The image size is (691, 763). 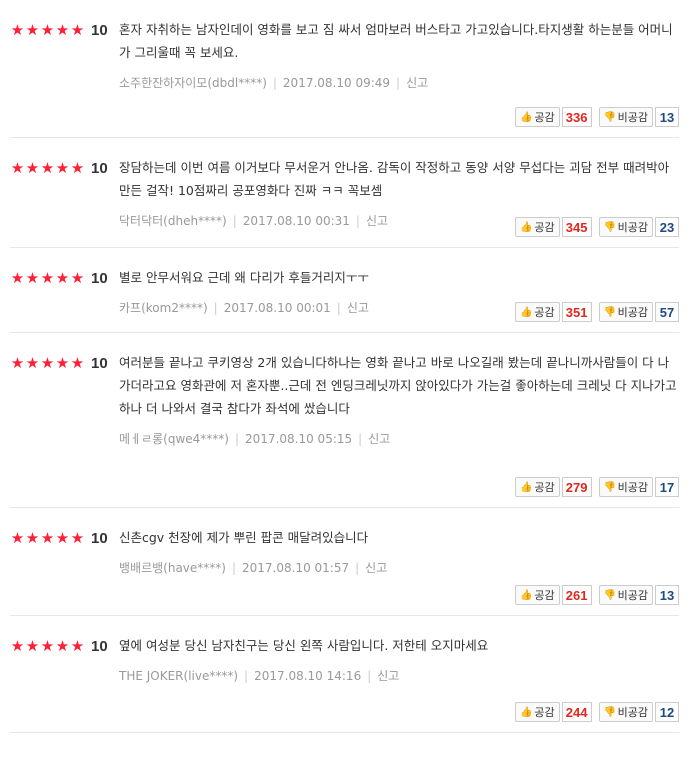 What do you see at coordinates (173, 221) in the screenshot?
I see `review-author: 닥터닥터(dheh****)` at bounding box center [173, 221].